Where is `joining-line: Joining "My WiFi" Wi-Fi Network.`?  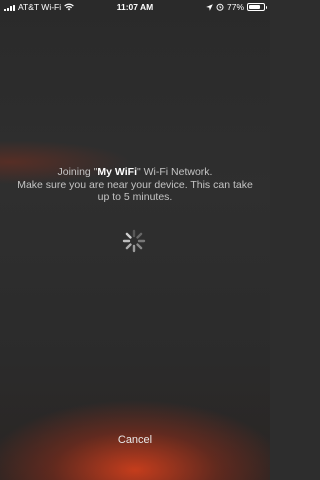
joining-line: Joining "My WiFi" Wi-Fi Network. is located at coordinates (135, 172).